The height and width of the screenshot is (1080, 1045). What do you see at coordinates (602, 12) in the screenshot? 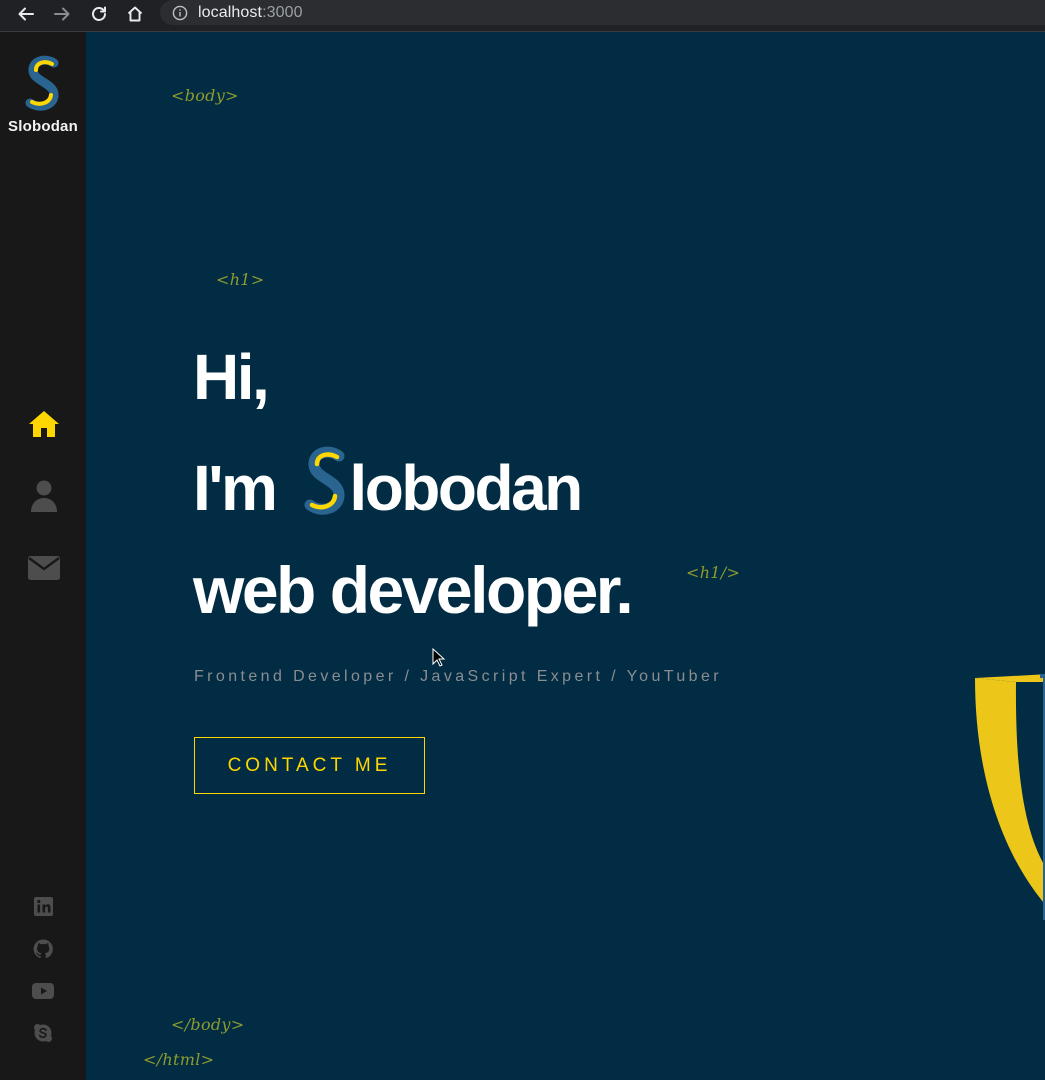
I see `address-bar: localhost:3000` at bounding box center [602, 12].